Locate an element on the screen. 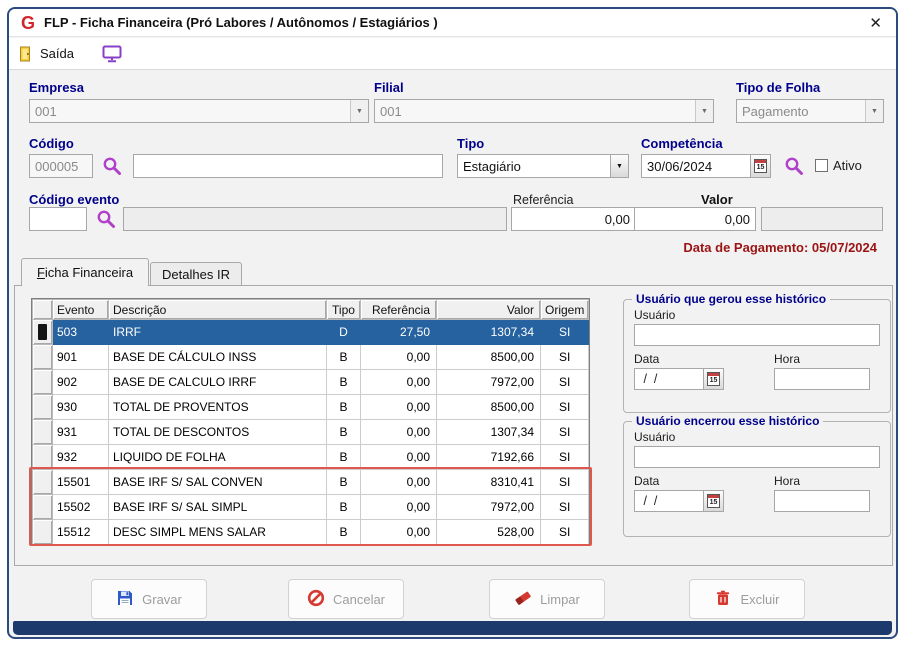  column-header-4: Referência is located at coordinates (398, 309).